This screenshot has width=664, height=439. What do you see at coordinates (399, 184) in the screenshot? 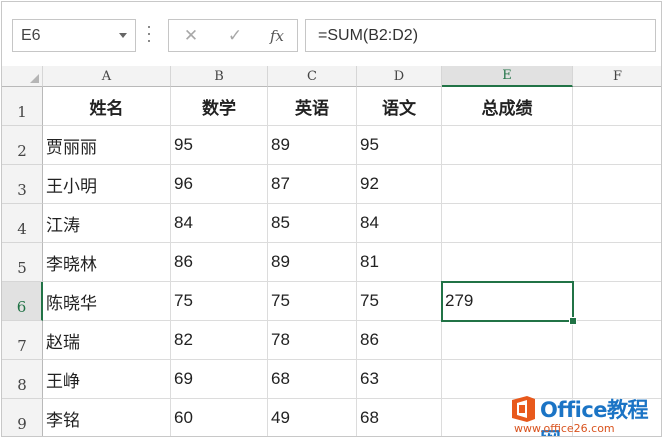
I see `cell-d3: 92` at bounding box center [399, 184].